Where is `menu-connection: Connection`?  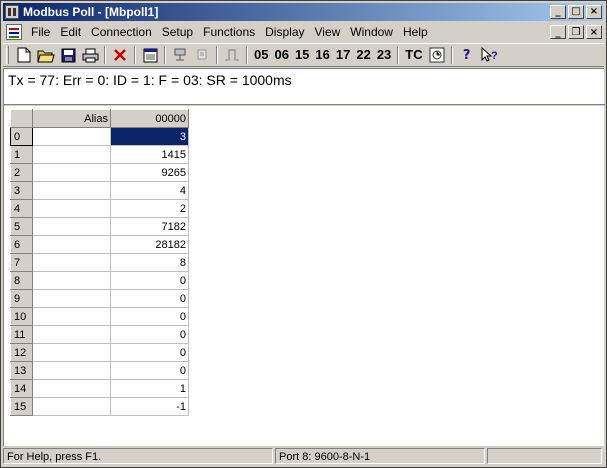 menu-connection: Connection is located at coordinates (121, 32).